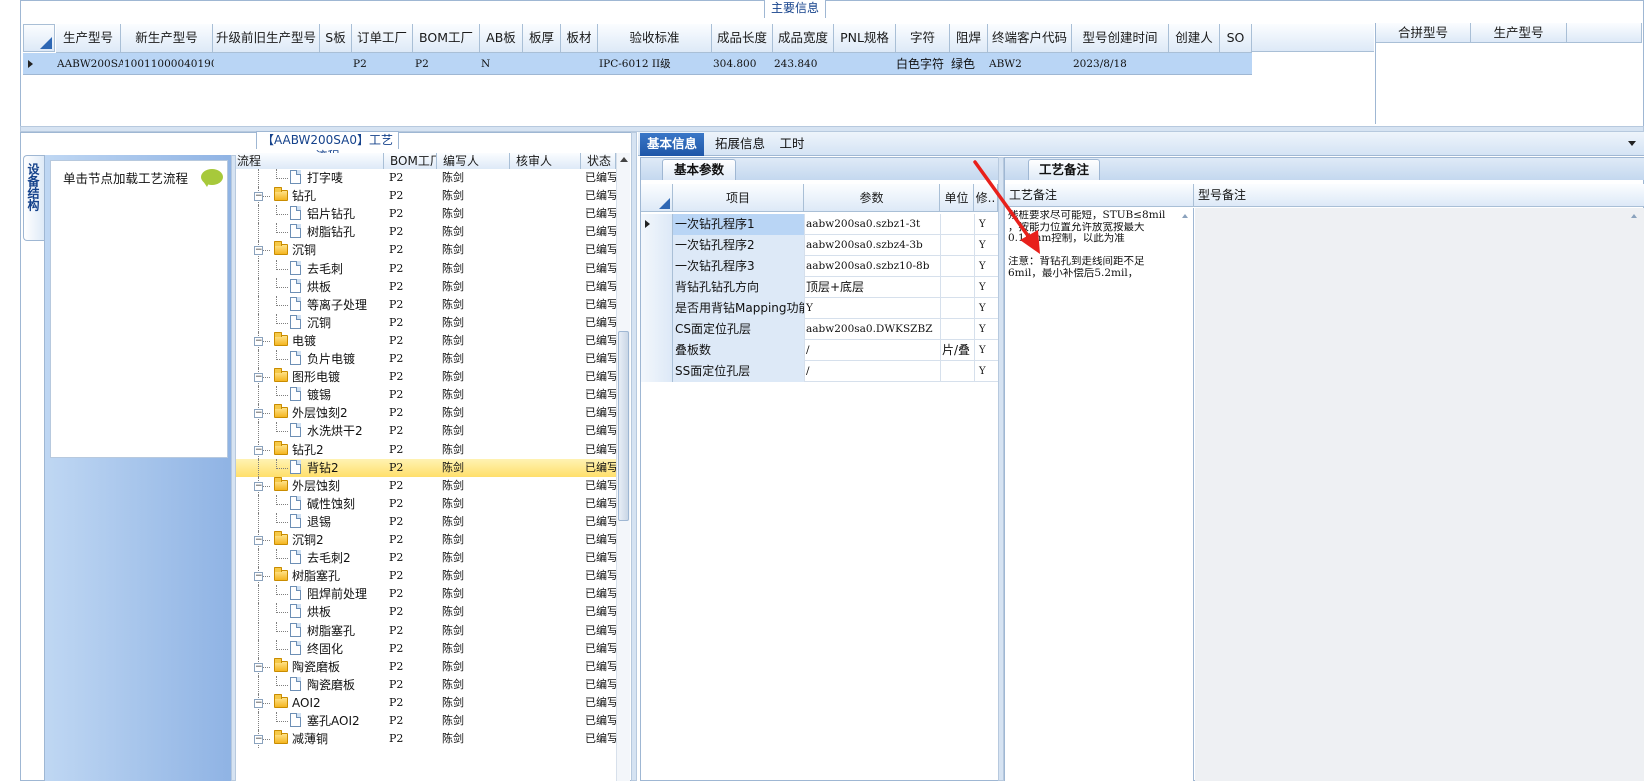 Image resolution: width=1644 pixels, height=781 pixels. I want to click on main-col-header: PNL规格, so click(865, 38).